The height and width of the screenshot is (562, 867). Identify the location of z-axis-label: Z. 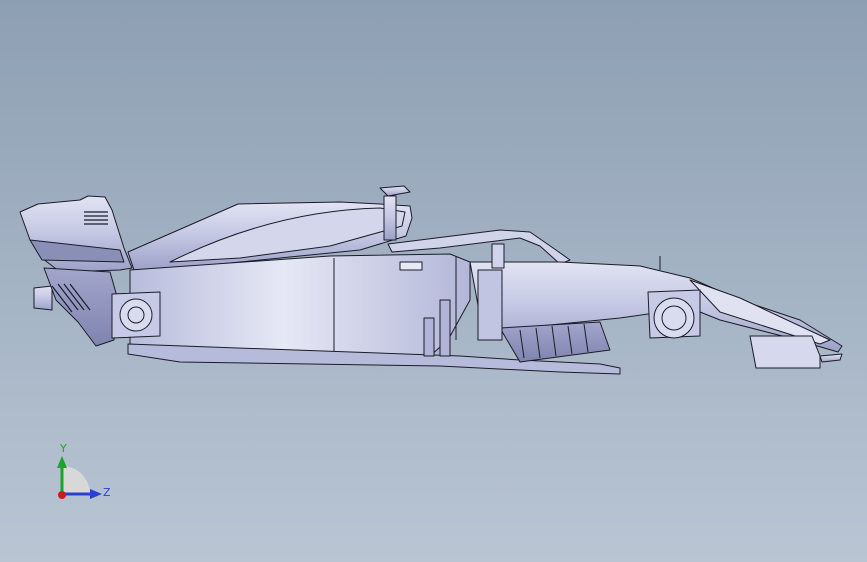
(107, 492).